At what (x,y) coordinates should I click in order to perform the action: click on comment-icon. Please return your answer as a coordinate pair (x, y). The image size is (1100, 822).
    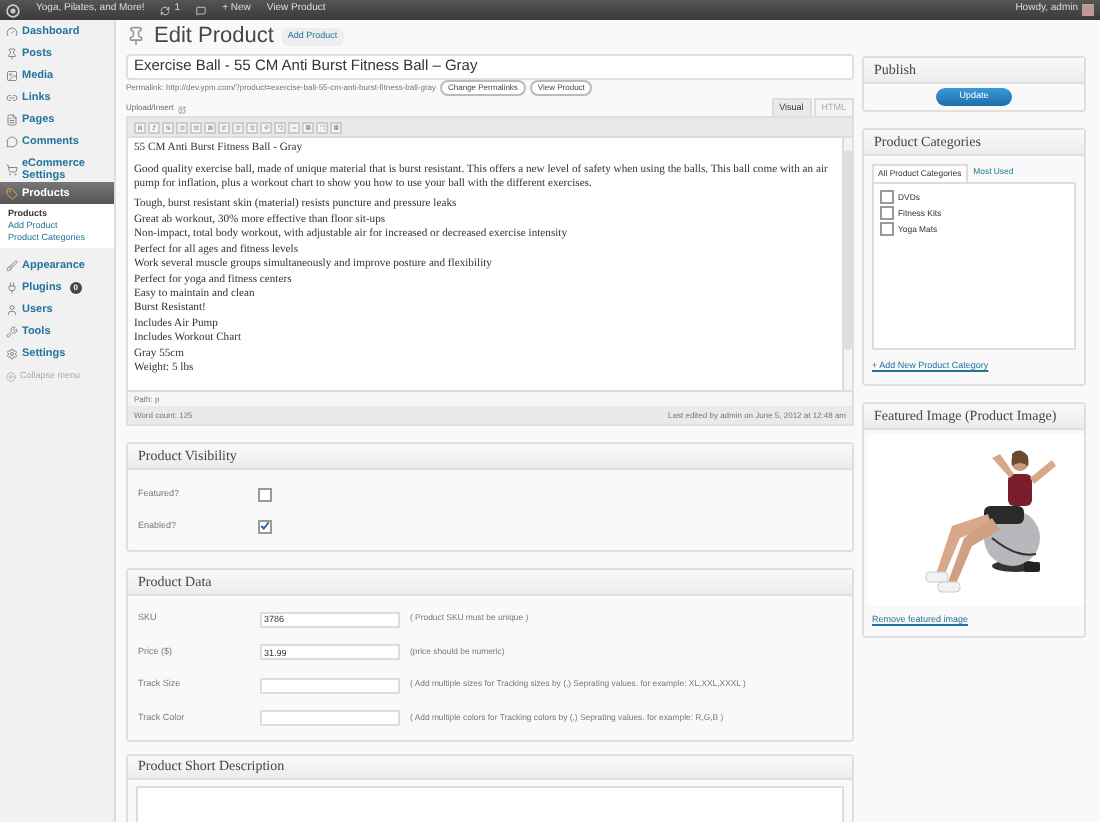
    Looking at the image, I should click on (201, 10).